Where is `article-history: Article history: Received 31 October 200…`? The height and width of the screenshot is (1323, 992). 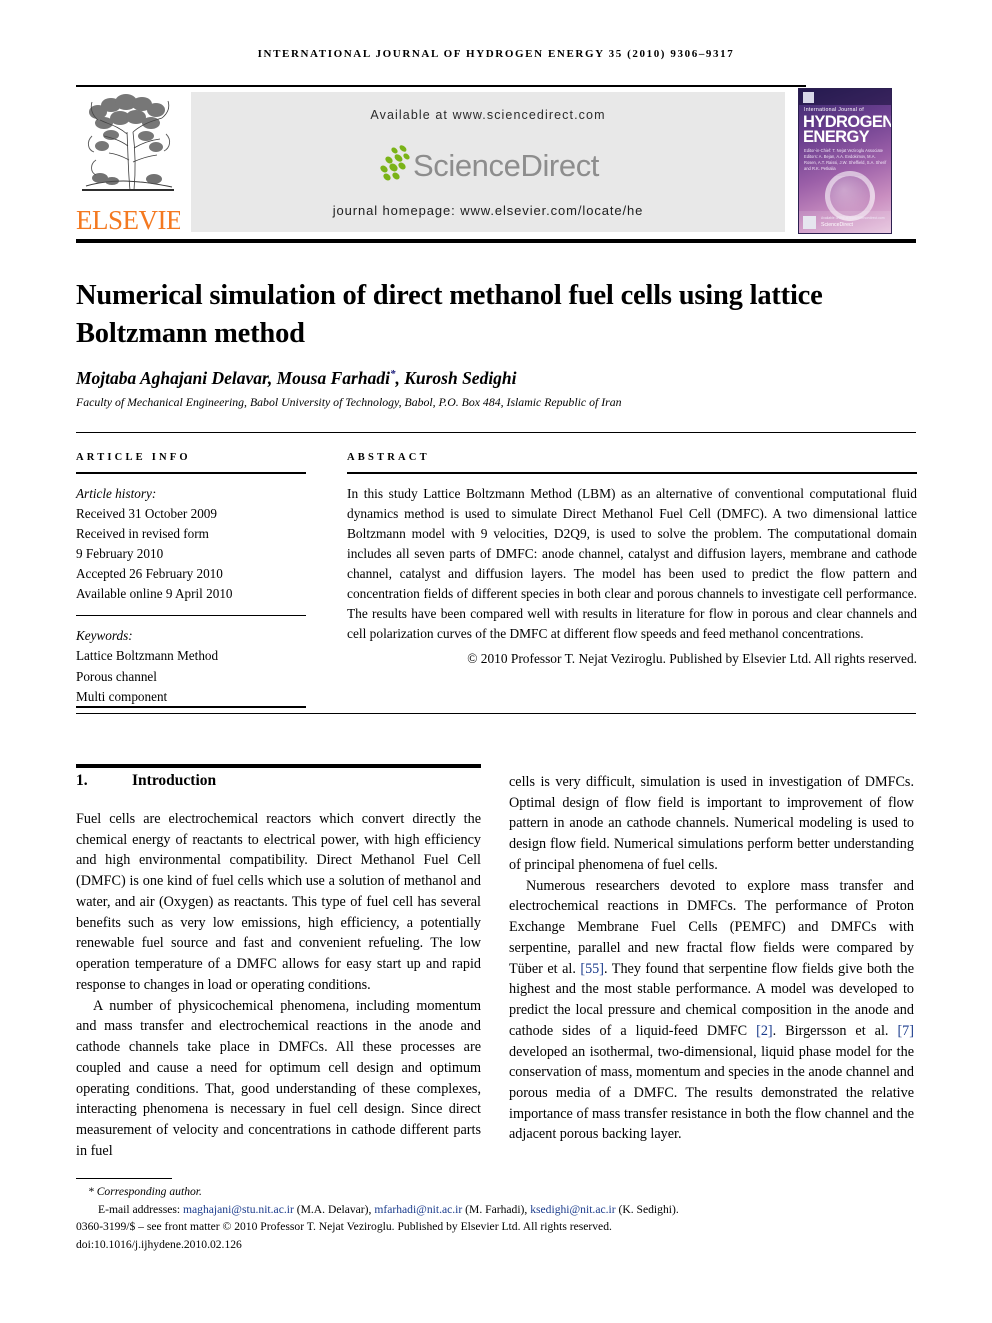
article-history: Article history: Received 31 October 200… is located at coordinates (191, 544).